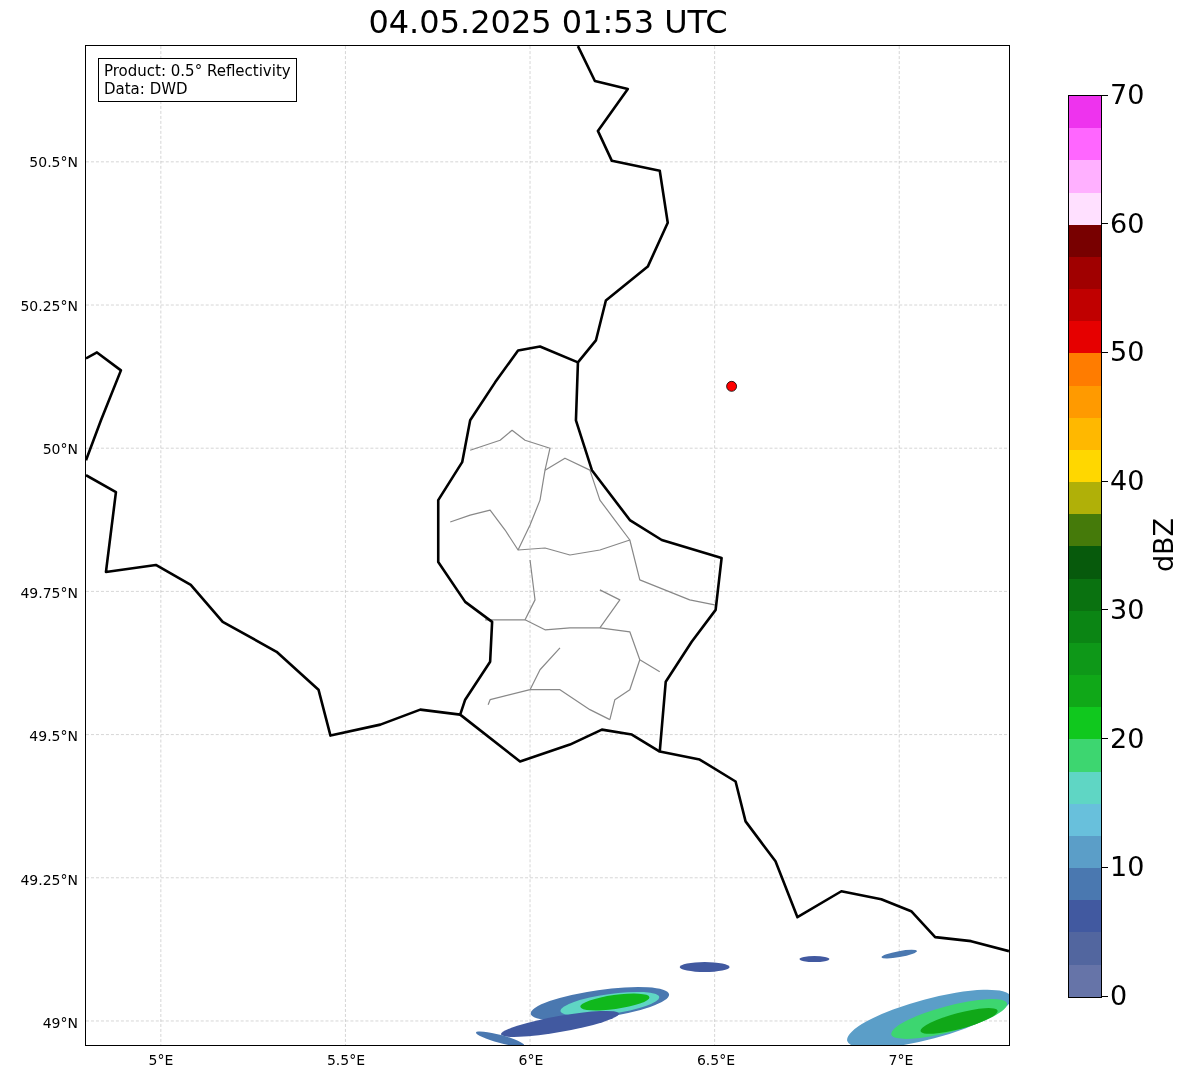  What do you see at coordinates (1127, 738) in the screenshot?
I see `colorbar-tick-label: 20` at bounding box center [1127, 738].